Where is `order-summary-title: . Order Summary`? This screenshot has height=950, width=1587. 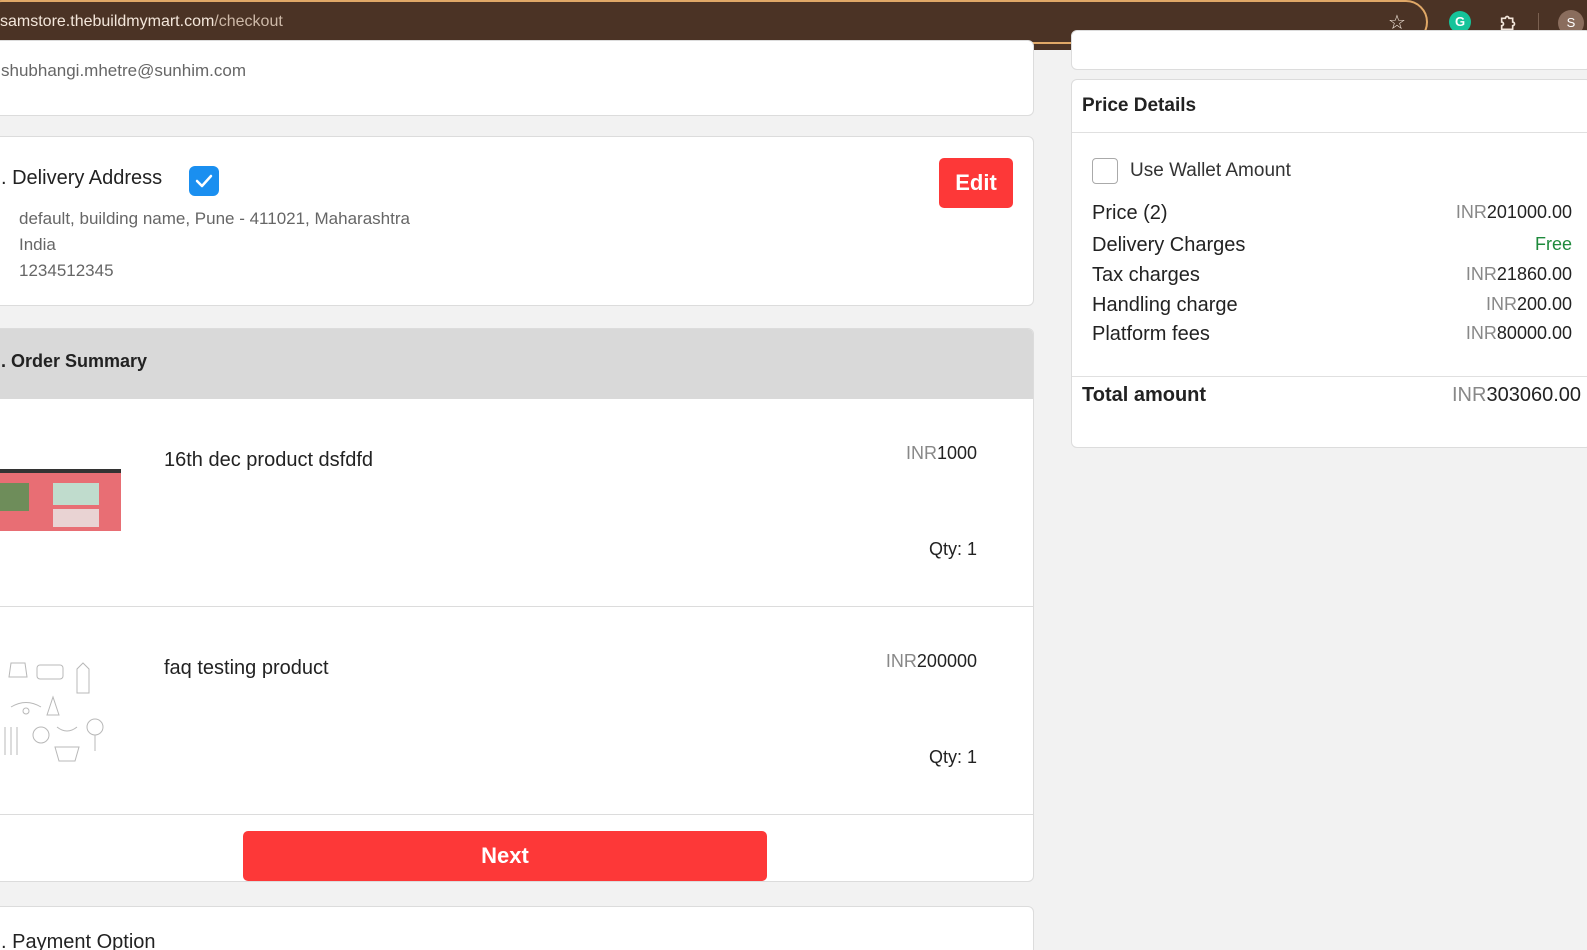
order-summary-title: . Order Summary is located at coordinates (74, 361).